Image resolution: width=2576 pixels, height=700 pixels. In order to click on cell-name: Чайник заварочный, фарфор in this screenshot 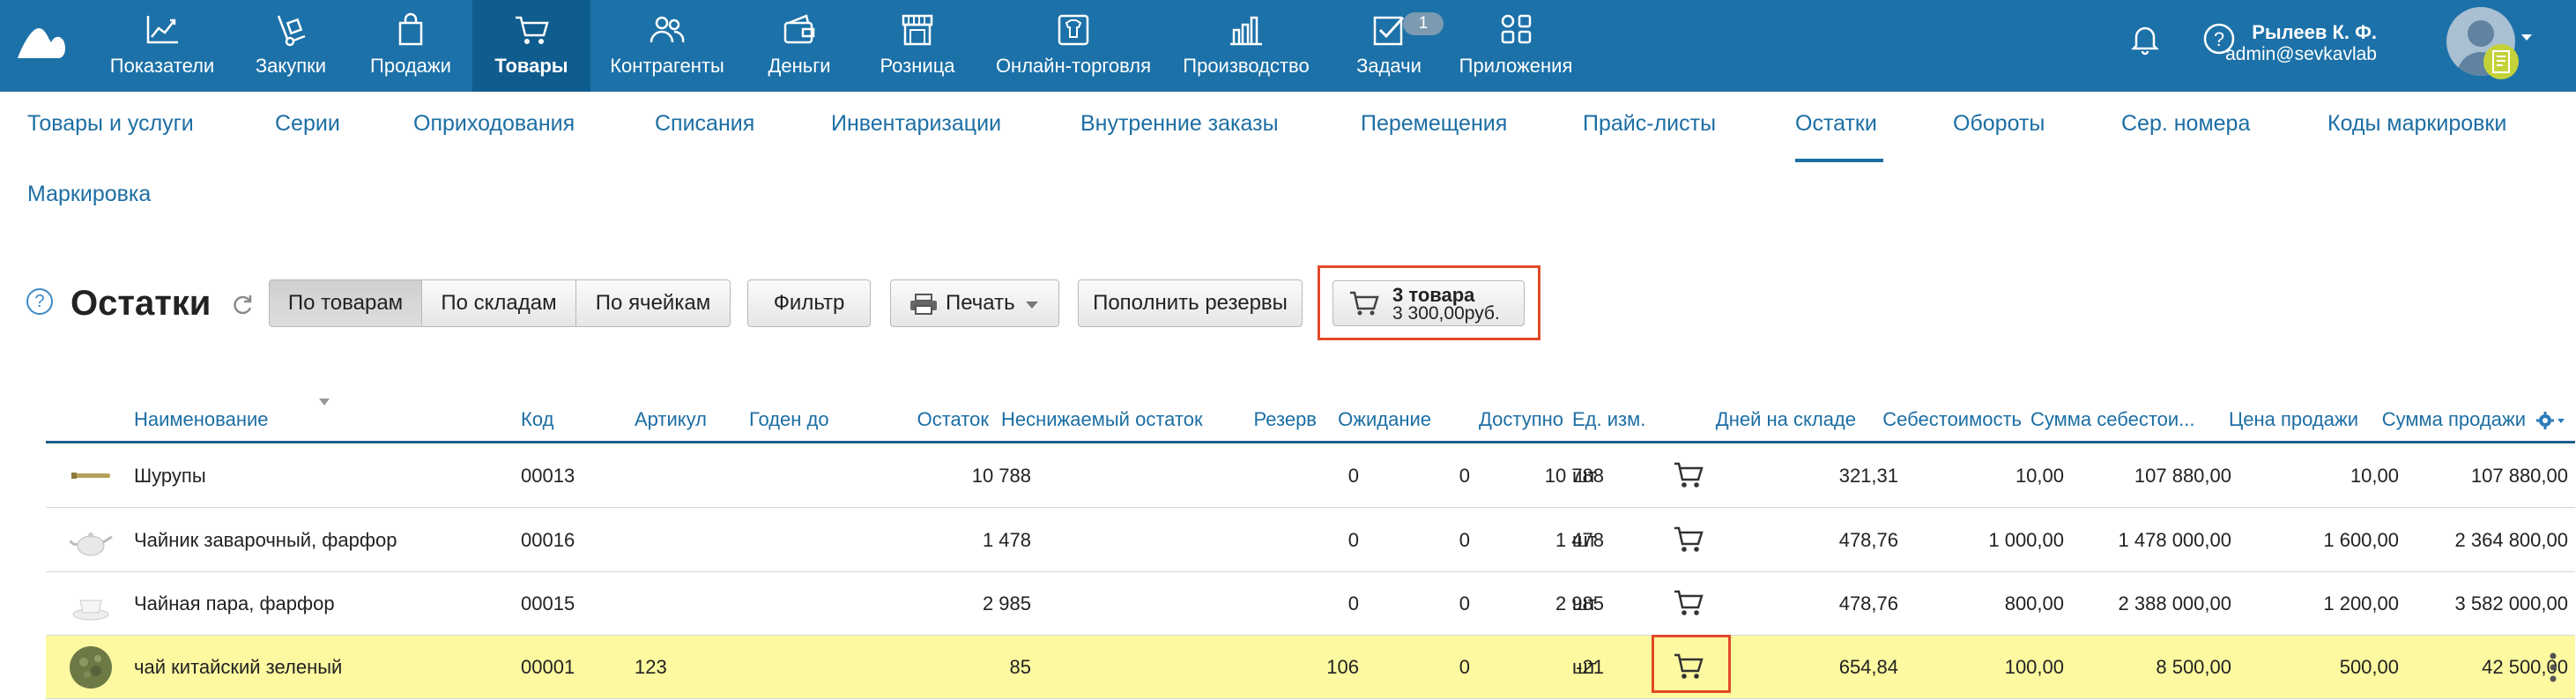, I will do `click(323, 540)`.